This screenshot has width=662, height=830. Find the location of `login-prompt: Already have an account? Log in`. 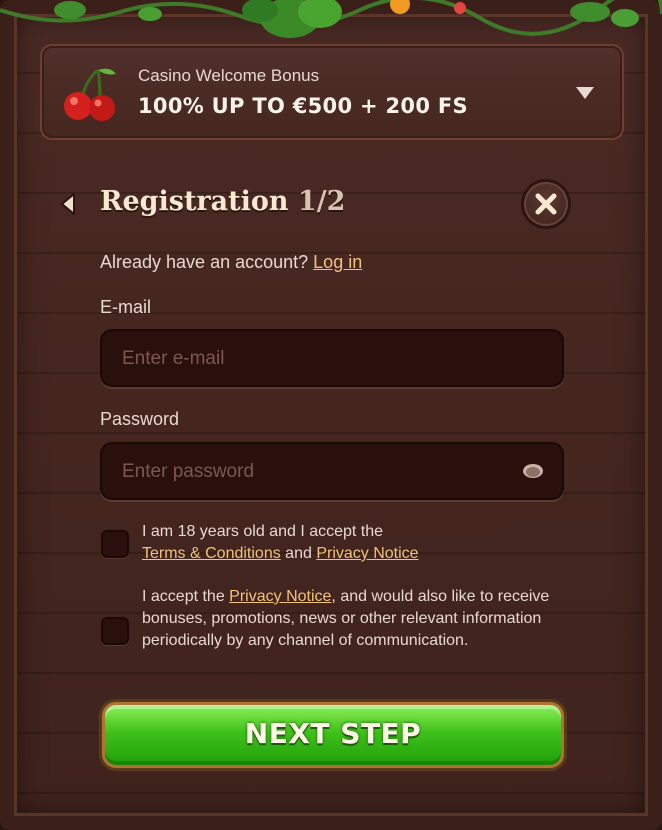

login-prompt: Already have an account? Log in is located at coordinates (231, 262).